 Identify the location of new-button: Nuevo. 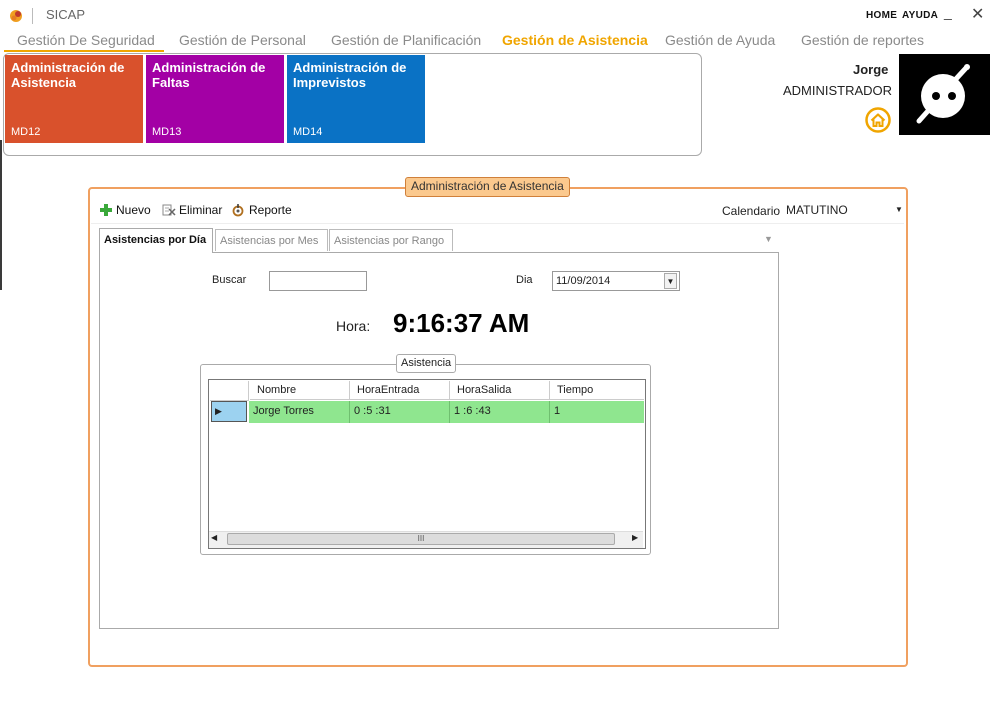
(125, 210).